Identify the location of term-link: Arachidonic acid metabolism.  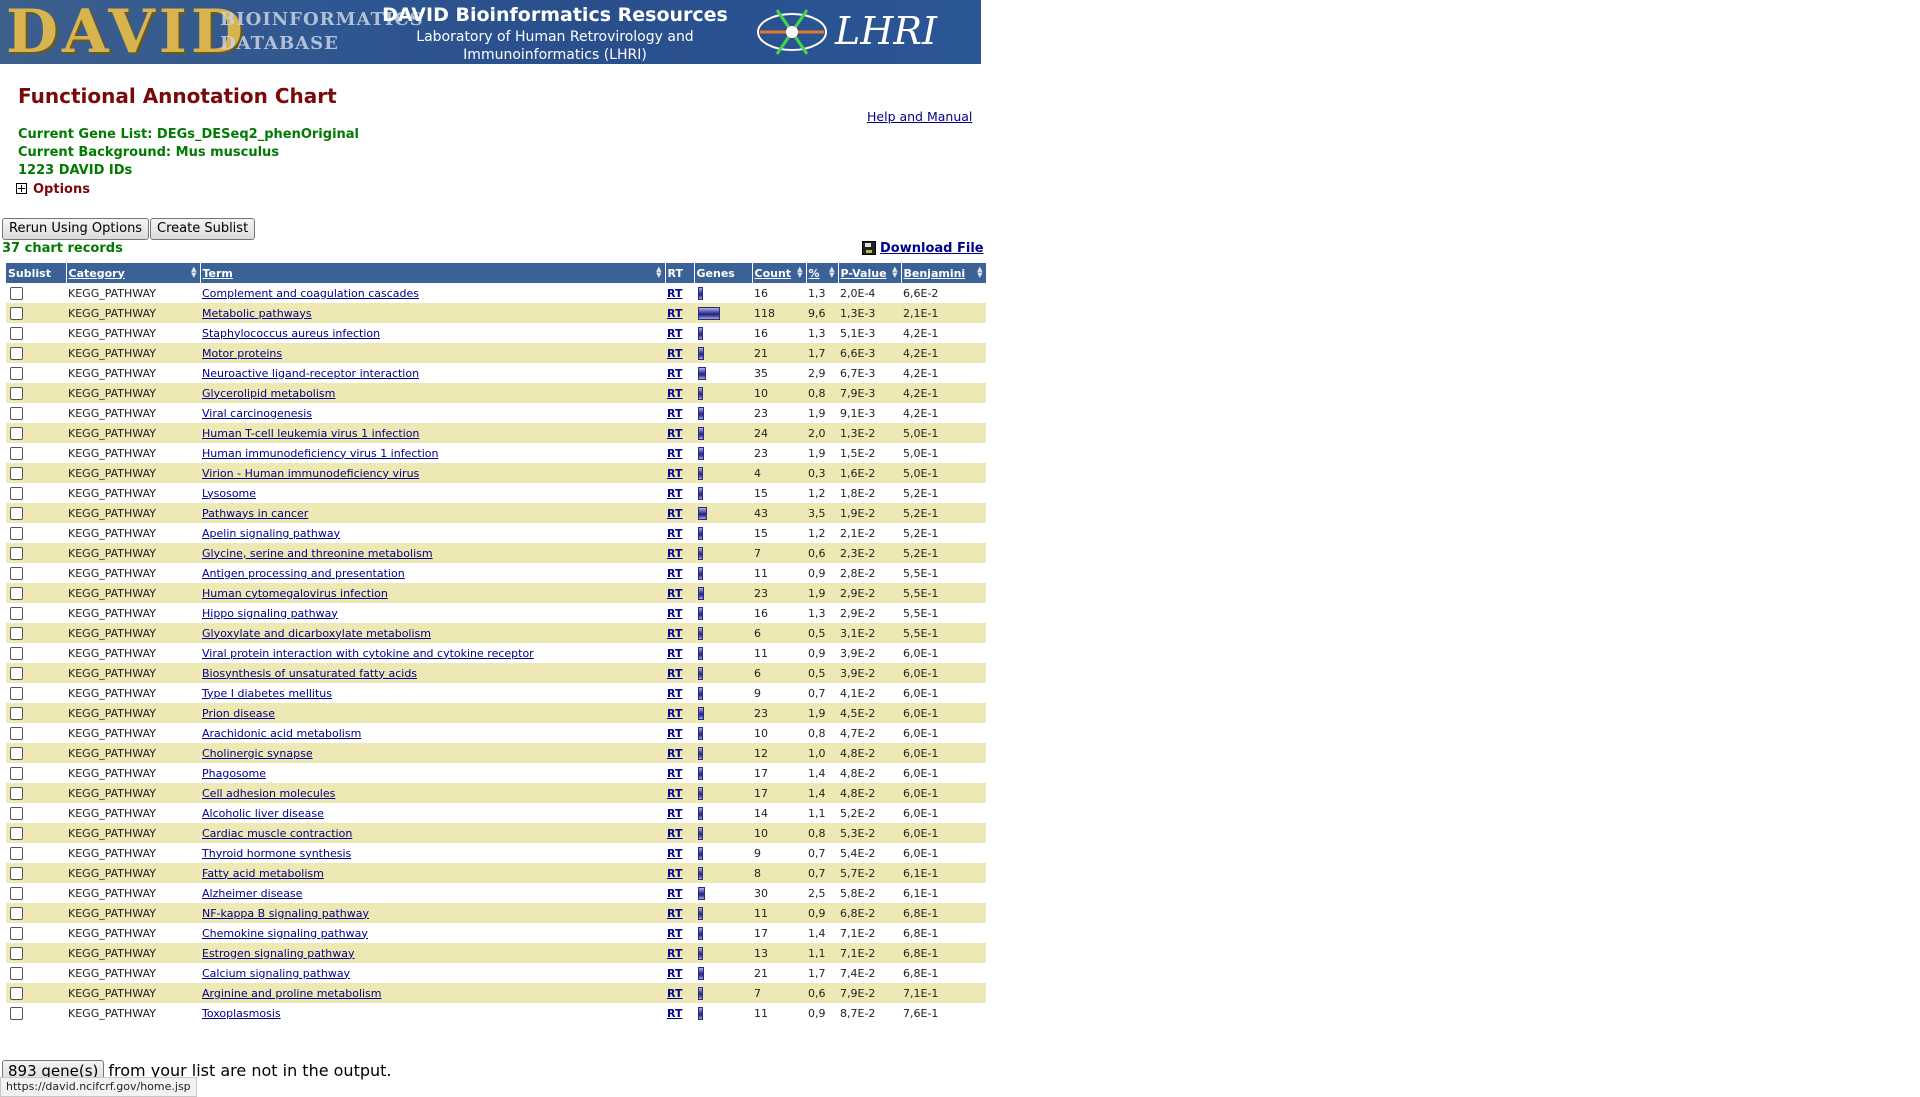
(281, 733).